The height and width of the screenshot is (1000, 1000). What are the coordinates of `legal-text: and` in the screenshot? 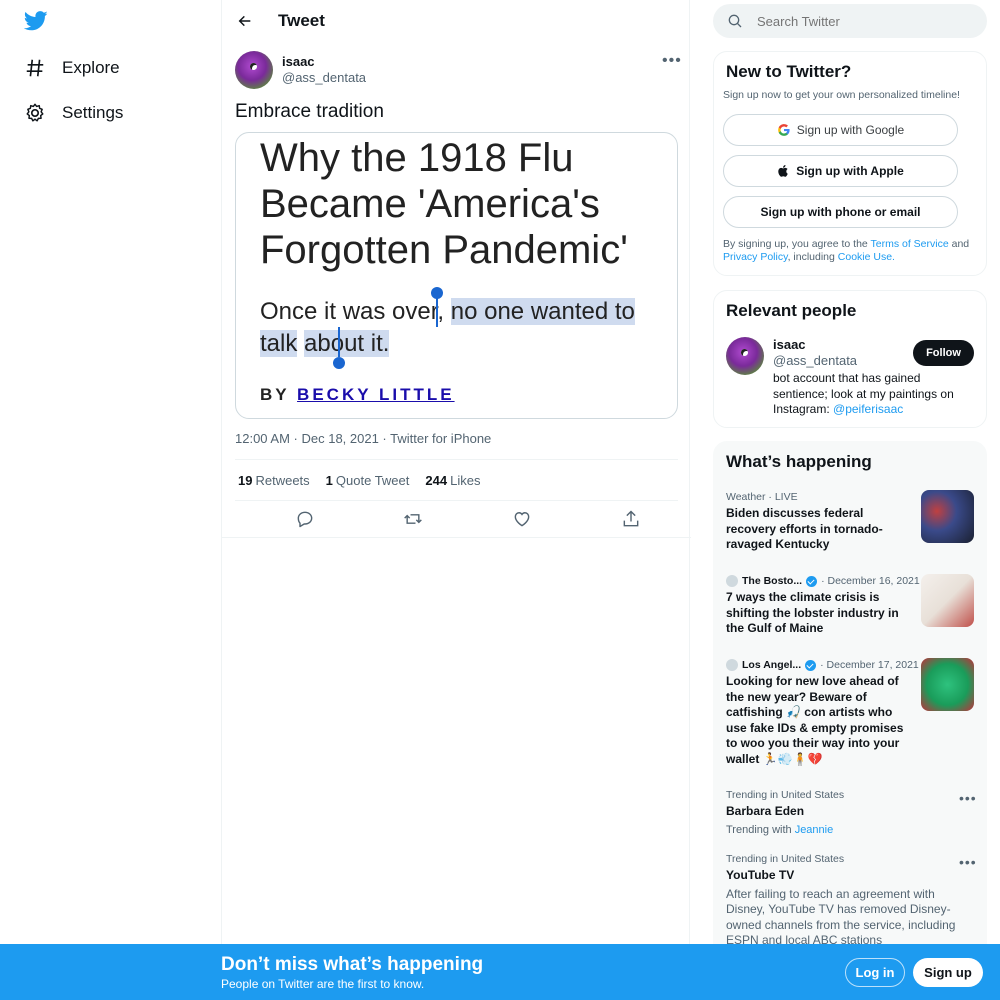 It's located at (959, 244).